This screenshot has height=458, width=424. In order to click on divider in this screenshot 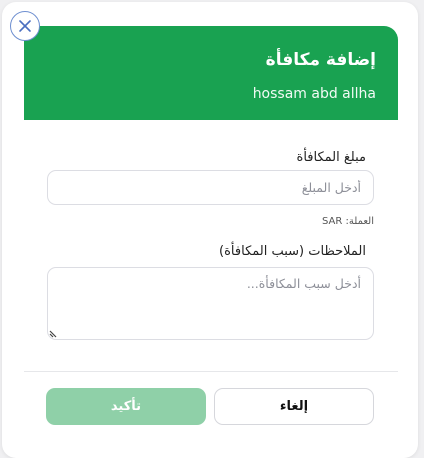, I will do `click(211, 371)`.